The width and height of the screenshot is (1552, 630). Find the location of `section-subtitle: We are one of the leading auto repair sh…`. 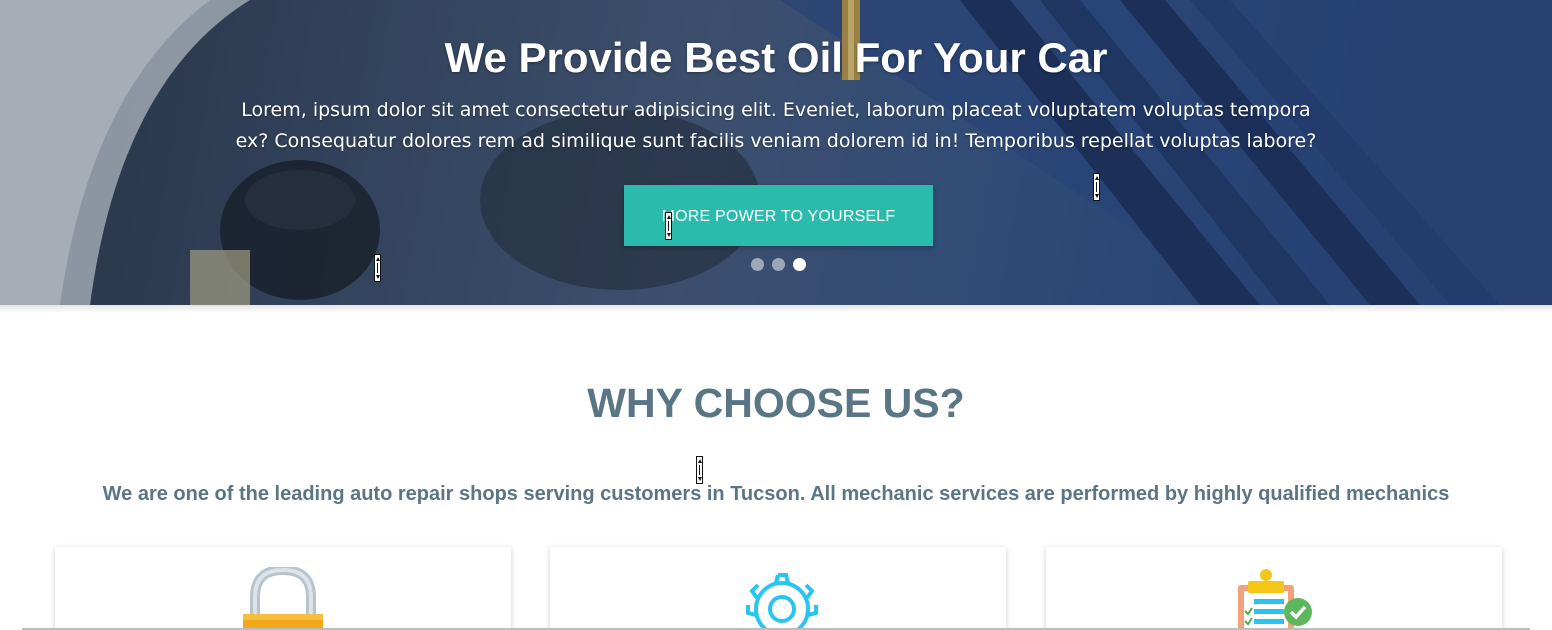

section-subtitle: We are one of the leading auto repair sh… is located at coordinates (776, 494).